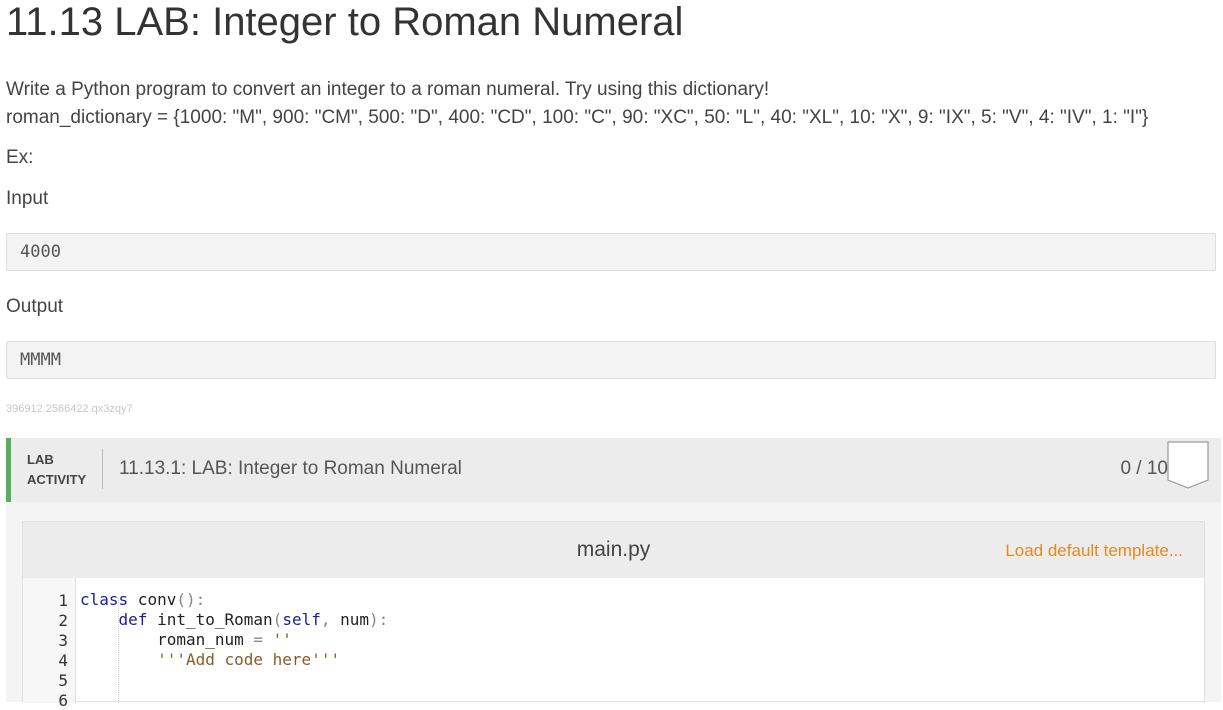 The width and height of the screenshot is (1223, 710). What do you see at coordinates (56, 470) in the screenshot?
I see `lab-activity-tag: LAB ACTIVITY` at bounding box center [56, 470].